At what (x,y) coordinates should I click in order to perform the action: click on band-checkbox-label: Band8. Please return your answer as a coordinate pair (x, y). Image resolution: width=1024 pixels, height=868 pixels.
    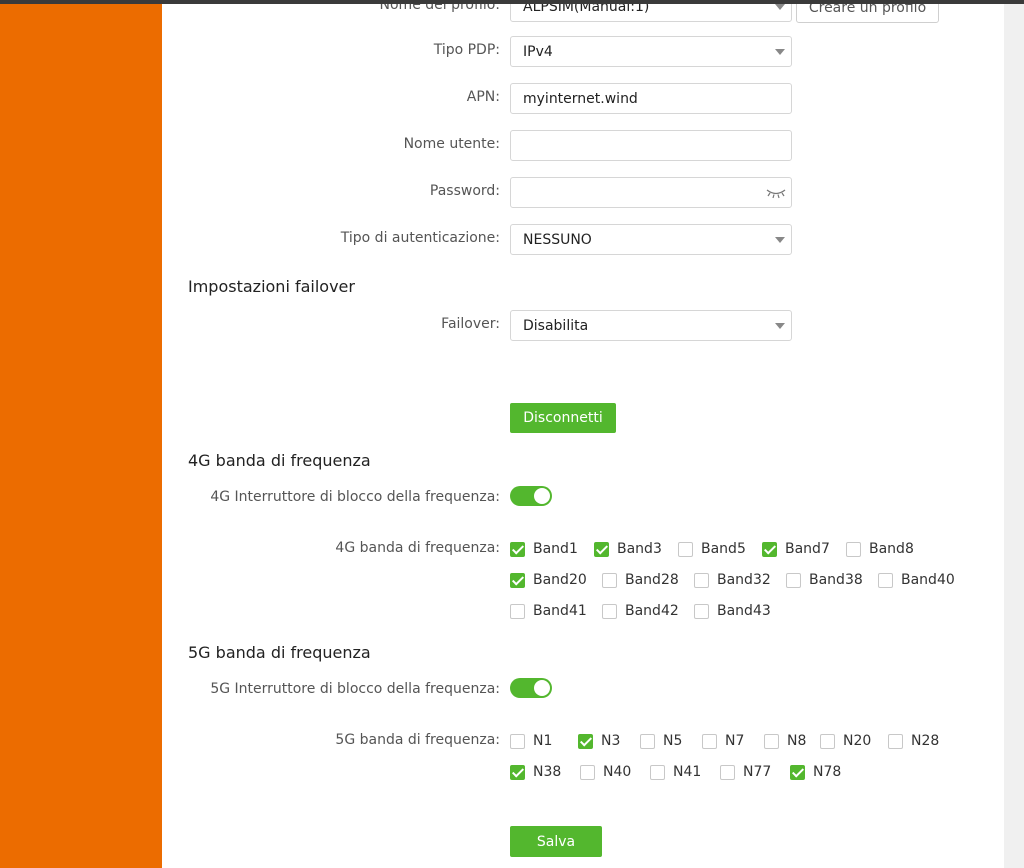
    Looking at the image, I should click on (891, 549).